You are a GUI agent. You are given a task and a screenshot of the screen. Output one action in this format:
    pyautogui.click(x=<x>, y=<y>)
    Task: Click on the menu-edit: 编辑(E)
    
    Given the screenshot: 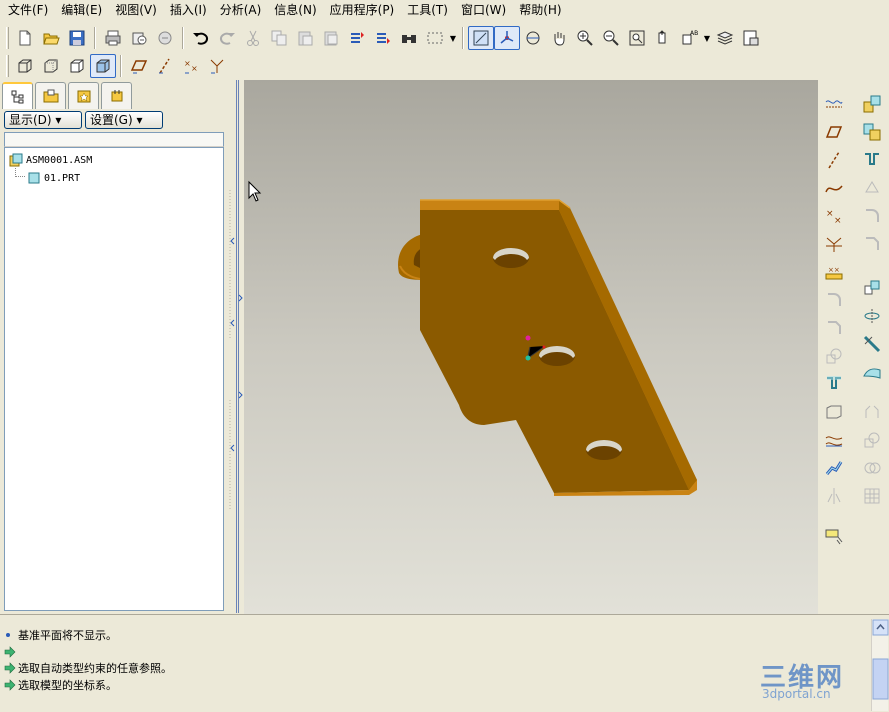 What is the action you would take?
    pyautogui.click(x=81, y=10)
    